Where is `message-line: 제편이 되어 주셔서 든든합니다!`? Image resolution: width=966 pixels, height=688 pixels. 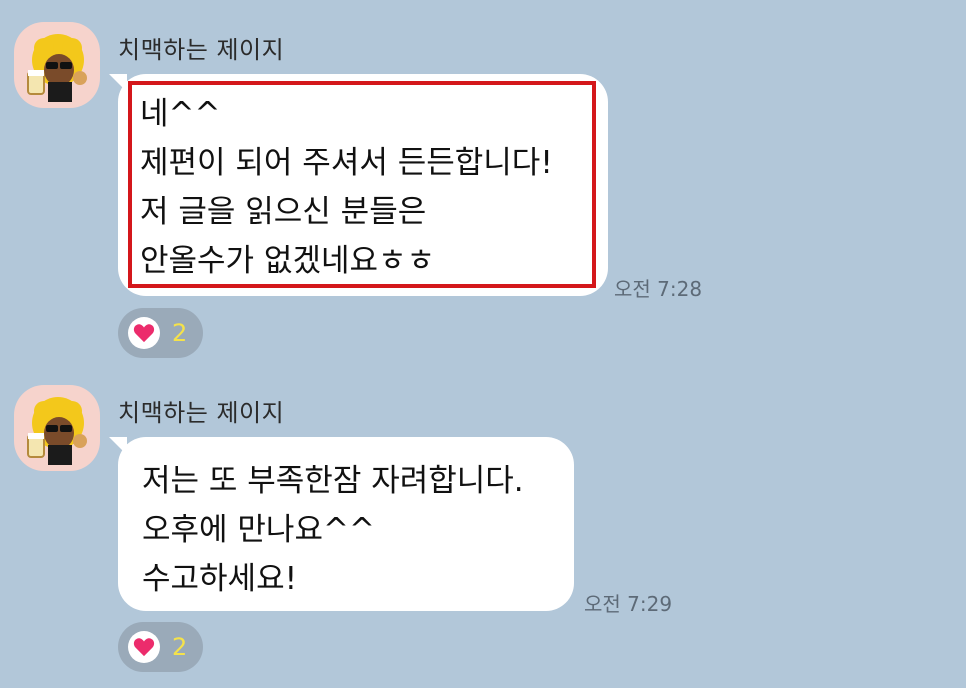 message-line: 제편이 되어 주셔서 든든합니다! is located at coordinates (346, 163).